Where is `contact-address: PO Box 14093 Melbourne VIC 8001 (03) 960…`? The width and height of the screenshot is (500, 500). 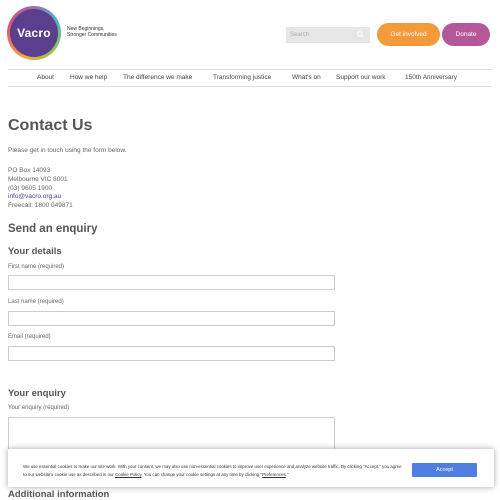 contact-address: PO Box 14093 Melbourne VIC 8001 (03) 960… is located at coordinates (40, 189).